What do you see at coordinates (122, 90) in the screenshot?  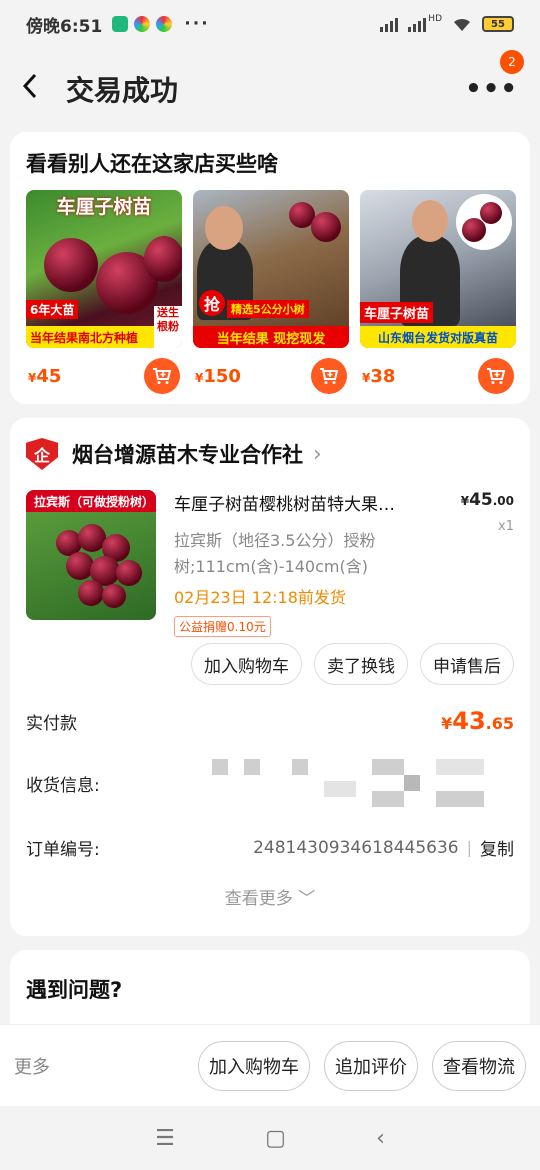 I see `page-title: 交易成功` at bounding box center [122, 90].